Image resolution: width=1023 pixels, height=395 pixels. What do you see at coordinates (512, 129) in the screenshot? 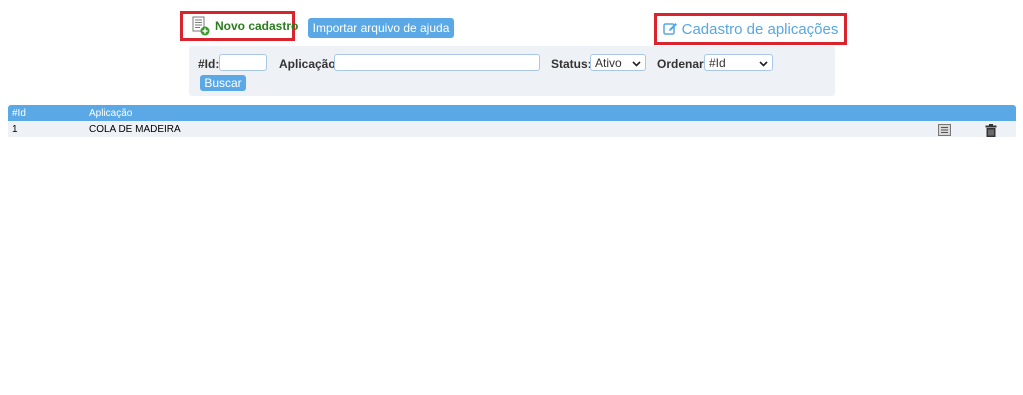
I see `table-row: 1 COLA DE MADEIRA` at bounding box center [512, 129].